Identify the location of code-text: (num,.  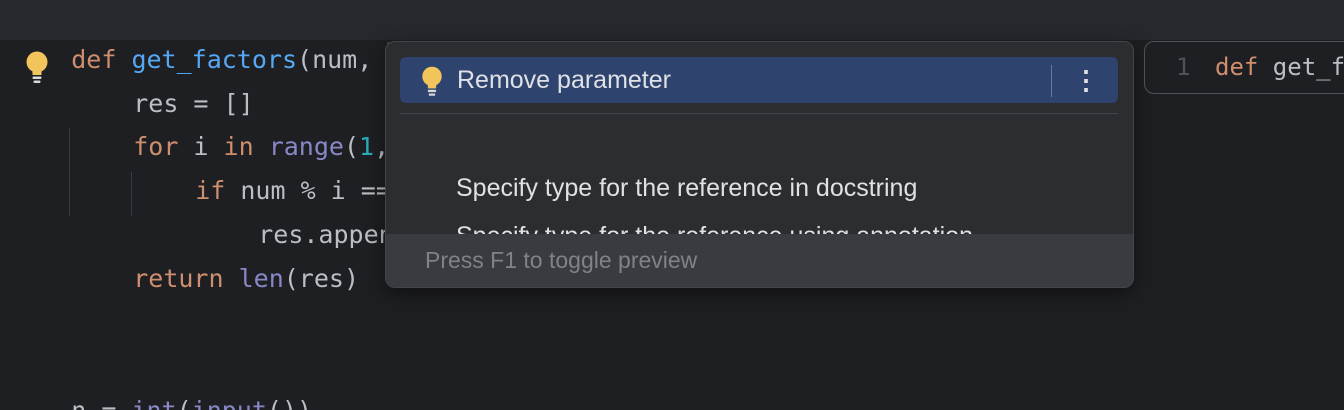
(342, 59).